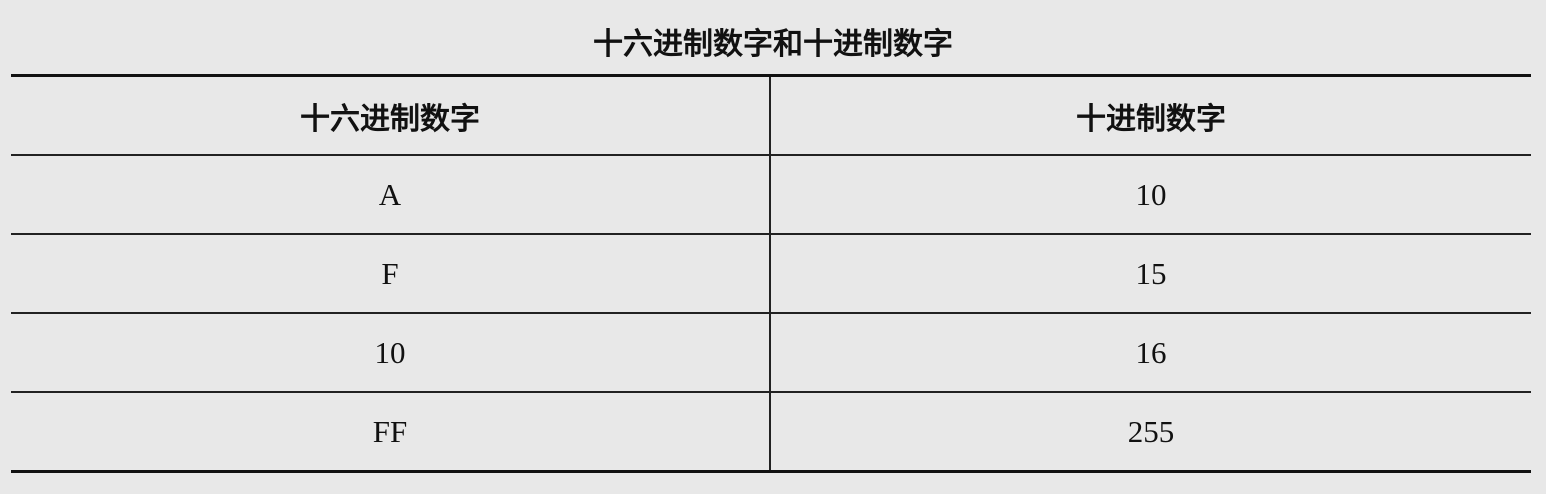  I want to click on cell-dec: 15, so click(1150, 273).